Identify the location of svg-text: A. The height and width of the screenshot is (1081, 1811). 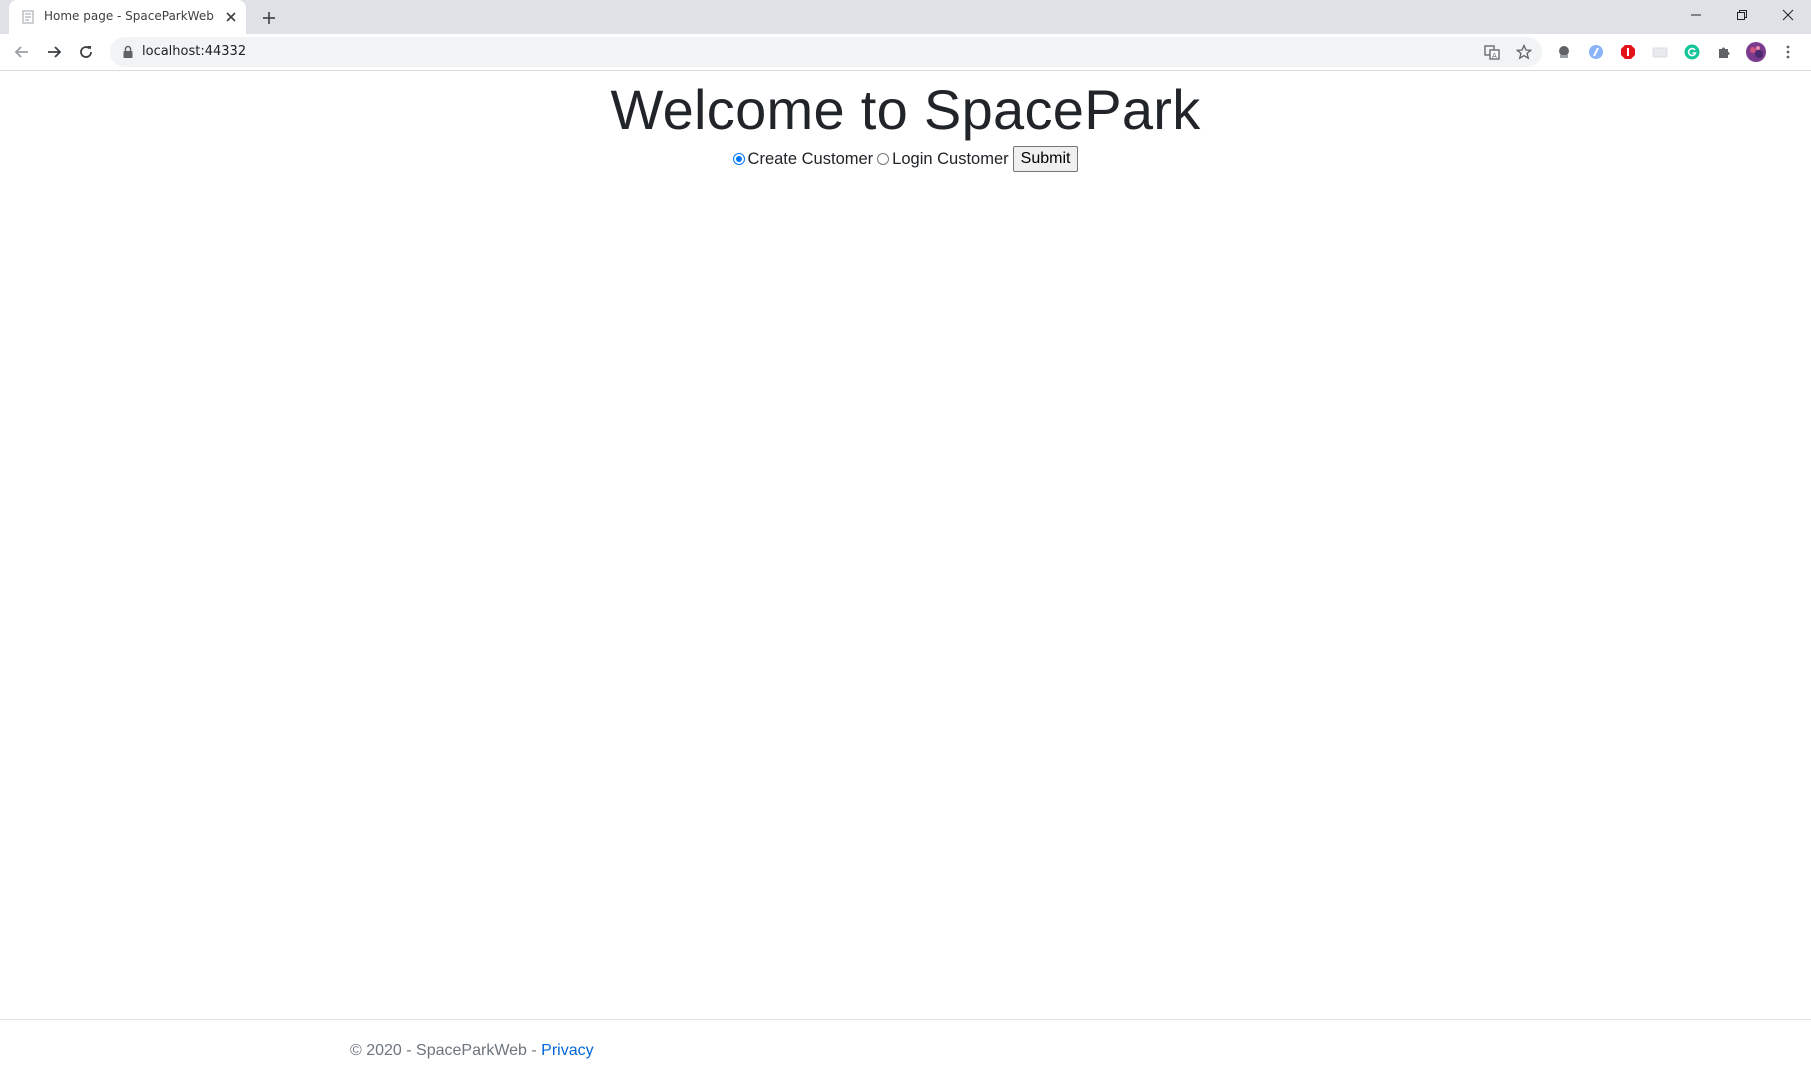
(1494, 56).